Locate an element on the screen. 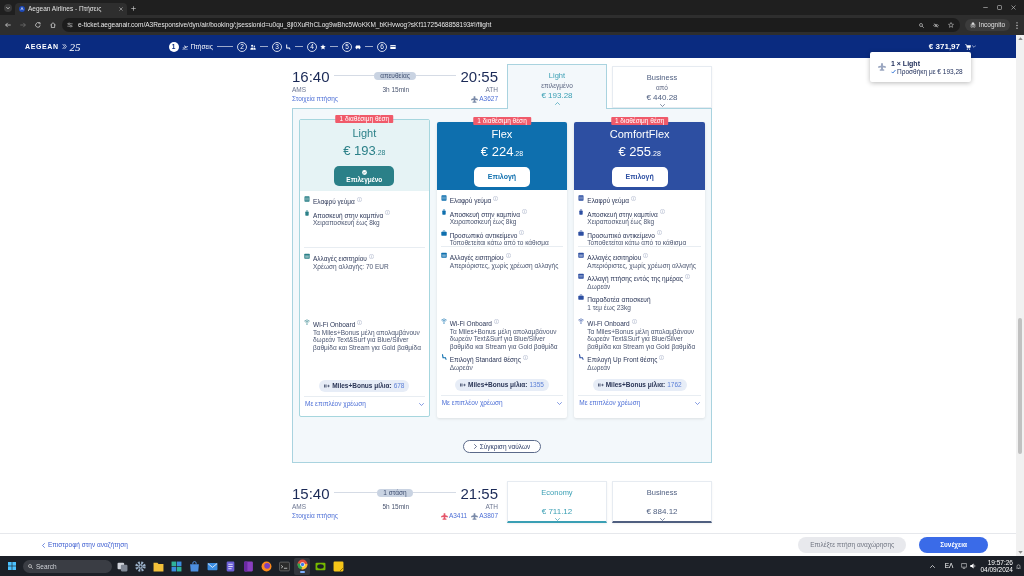  cart-icon is located at coordinates (968, 46).